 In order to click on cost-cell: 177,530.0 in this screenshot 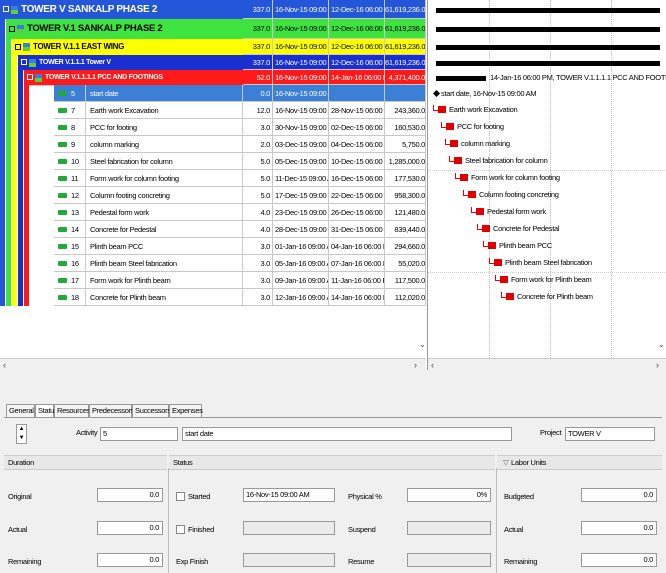, I will do `click(405, 178)`.